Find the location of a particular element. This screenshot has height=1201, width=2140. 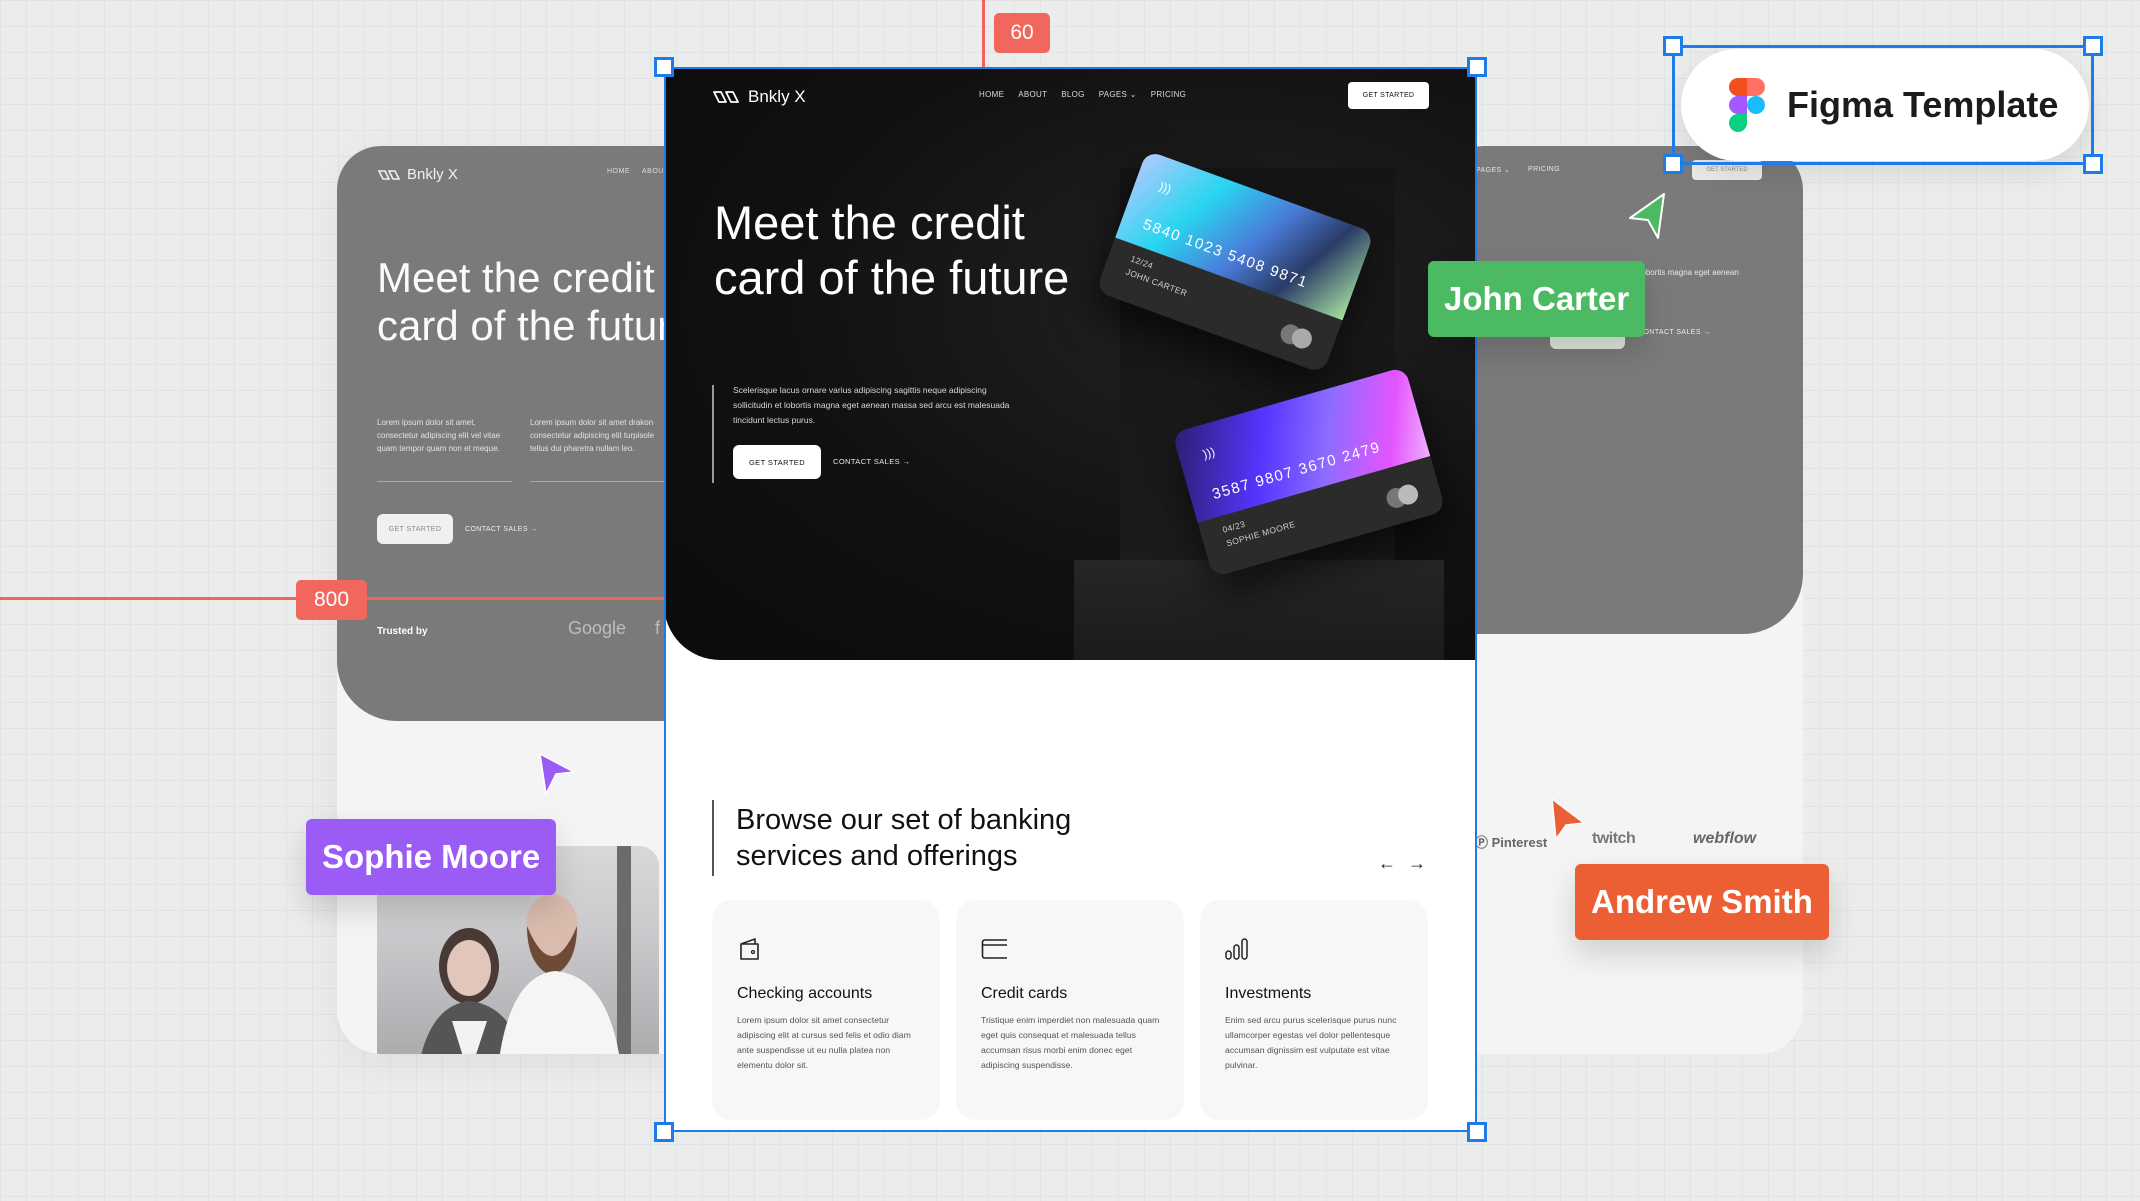

twitch-logo: twitch is located at coordinates (1614, 838).